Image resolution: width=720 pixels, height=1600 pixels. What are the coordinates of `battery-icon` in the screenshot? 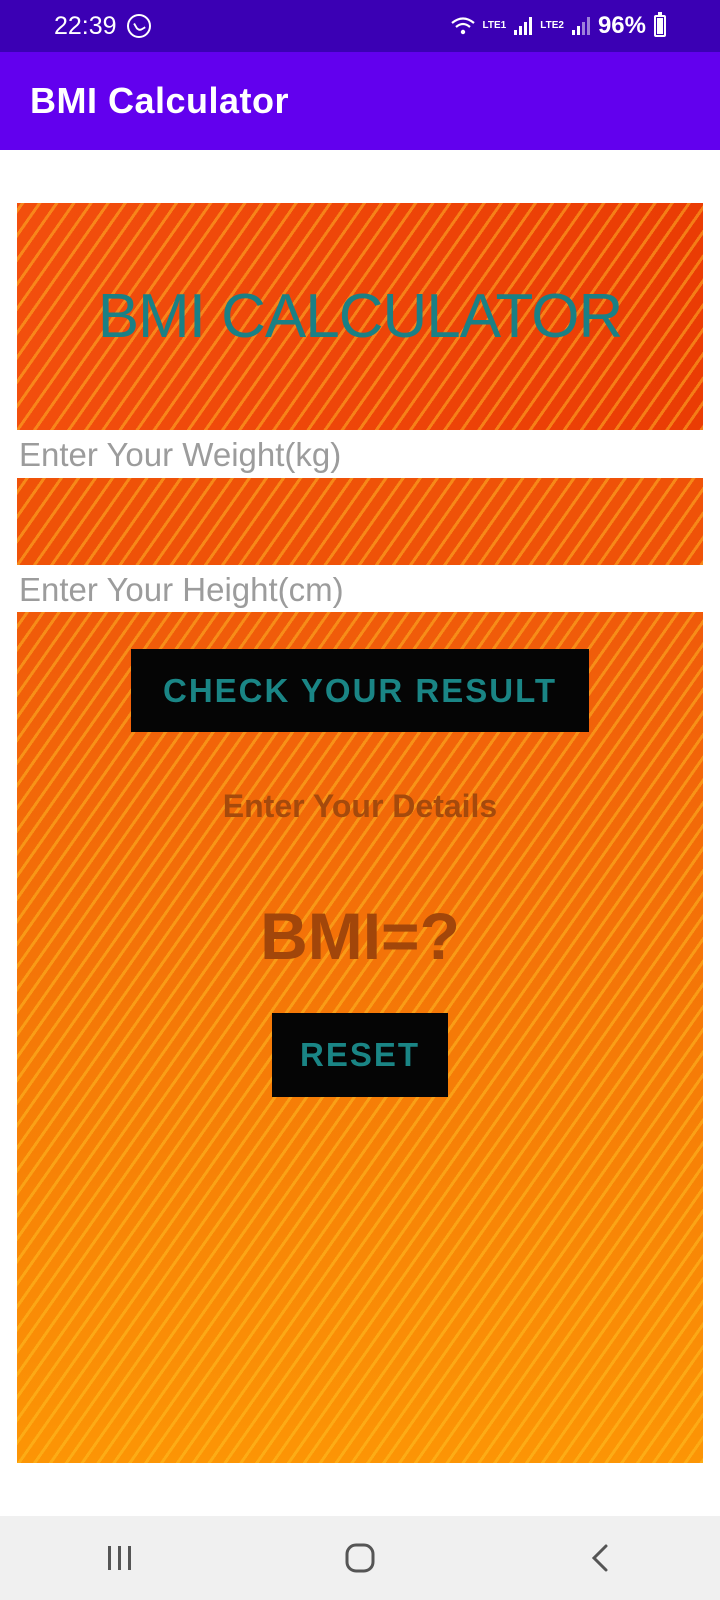 It's located at (660, 24).